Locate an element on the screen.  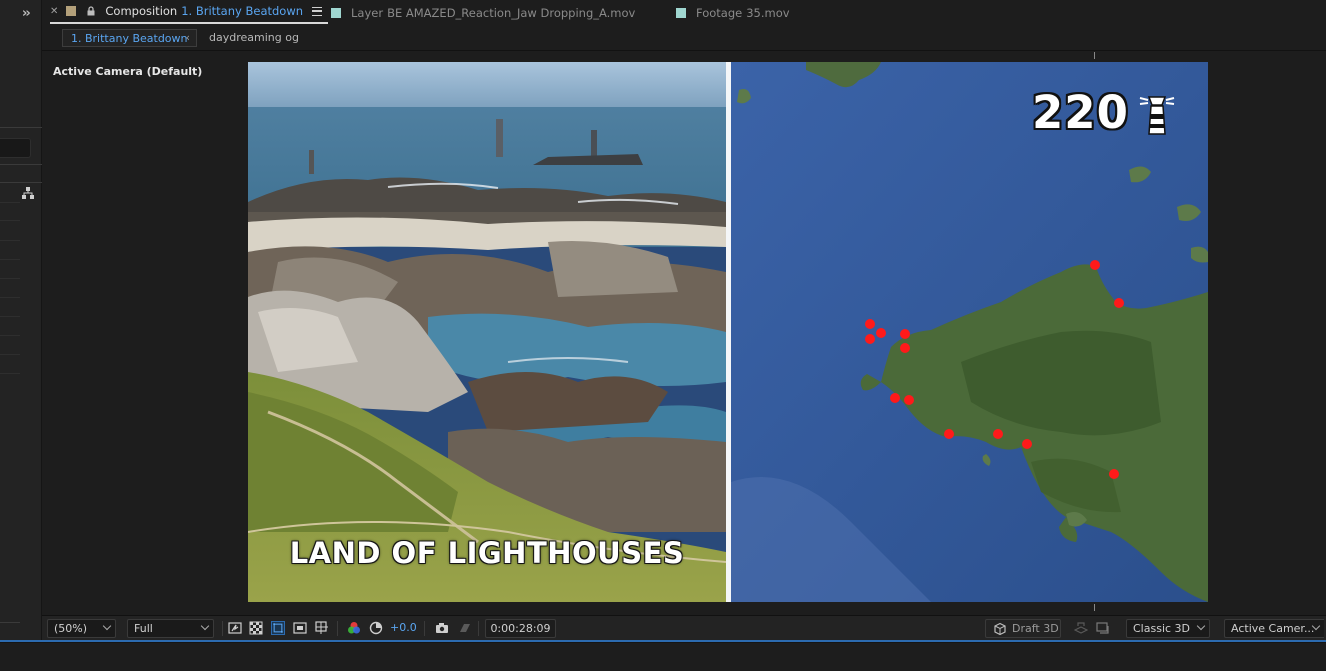
timecode-value: 0:00:28:09 is located at coordinates (520, 628).